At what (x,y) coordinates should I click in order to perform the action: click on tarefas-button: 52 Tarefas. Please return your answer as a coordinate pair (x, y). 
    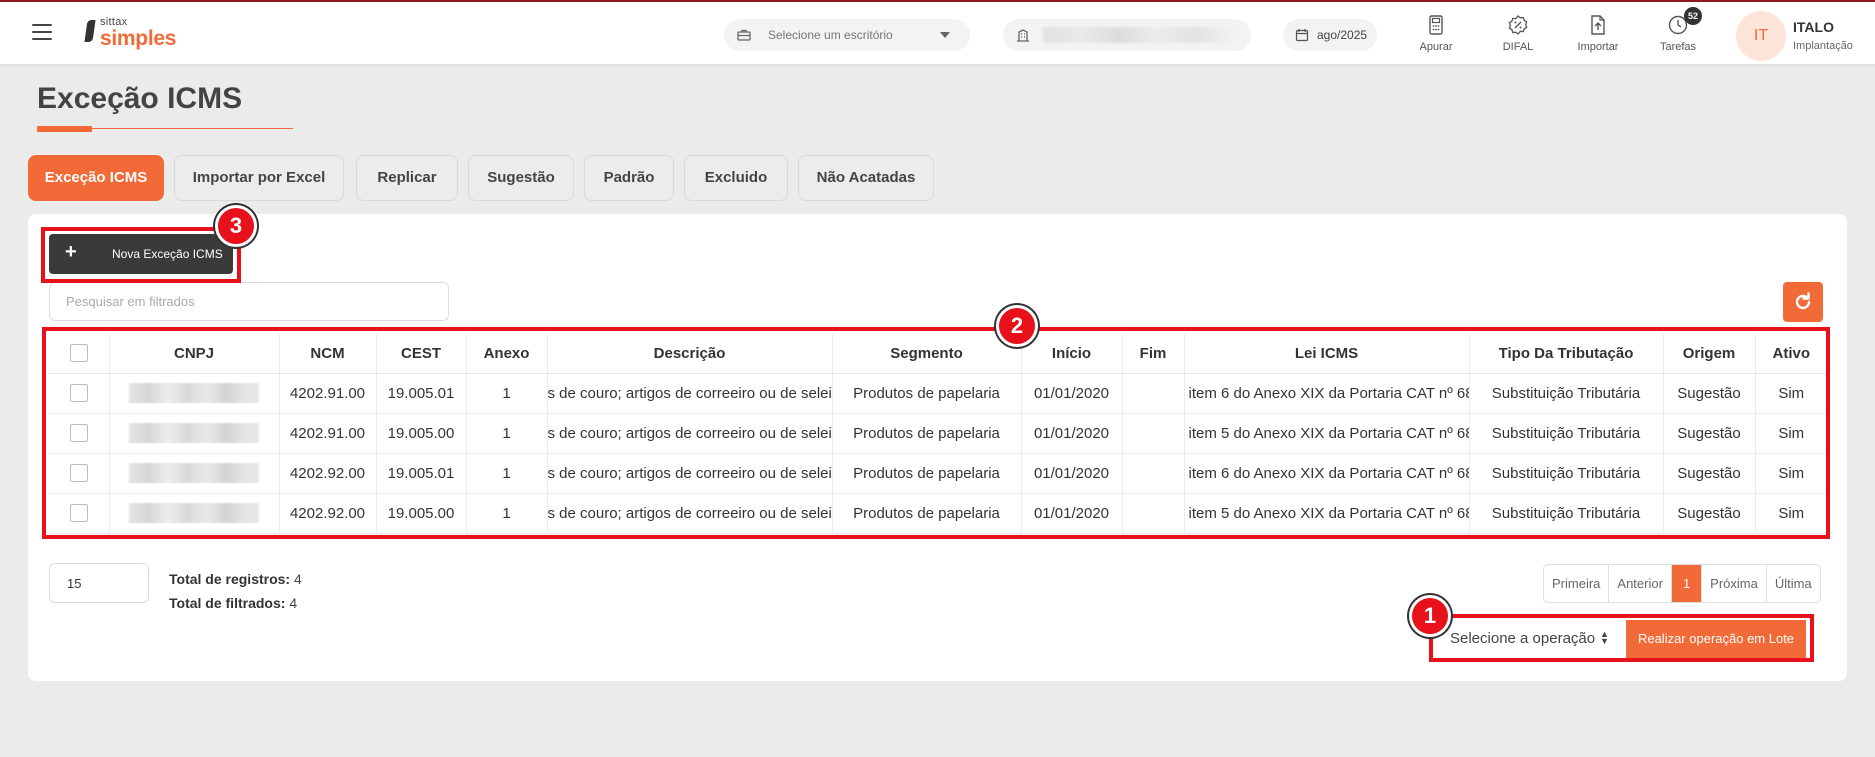
    Looking at the image, I should click on (1678, 33).